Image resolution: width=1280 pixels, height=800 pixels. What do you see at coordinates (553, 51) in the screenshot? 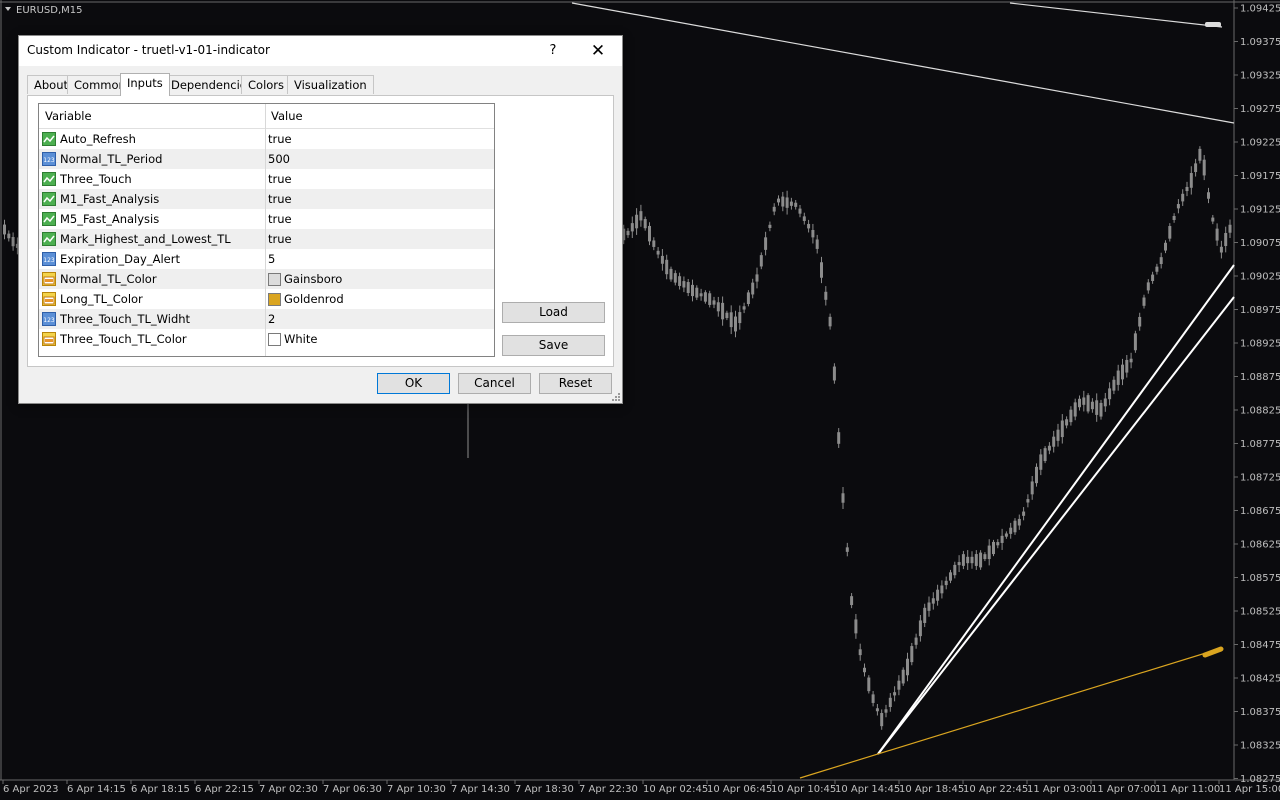
I see `help-button: ?` at bounding box center [553, 51].